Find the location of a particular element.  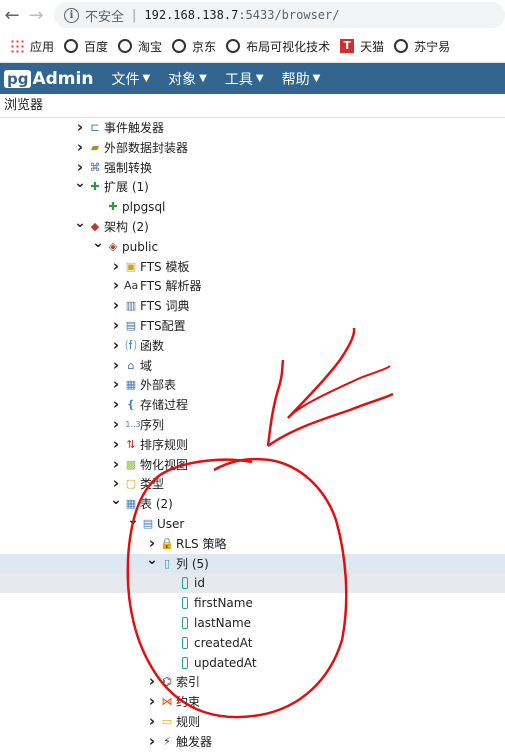

menu-tools: 工具 ▼ is located at coordinates (244, 79).